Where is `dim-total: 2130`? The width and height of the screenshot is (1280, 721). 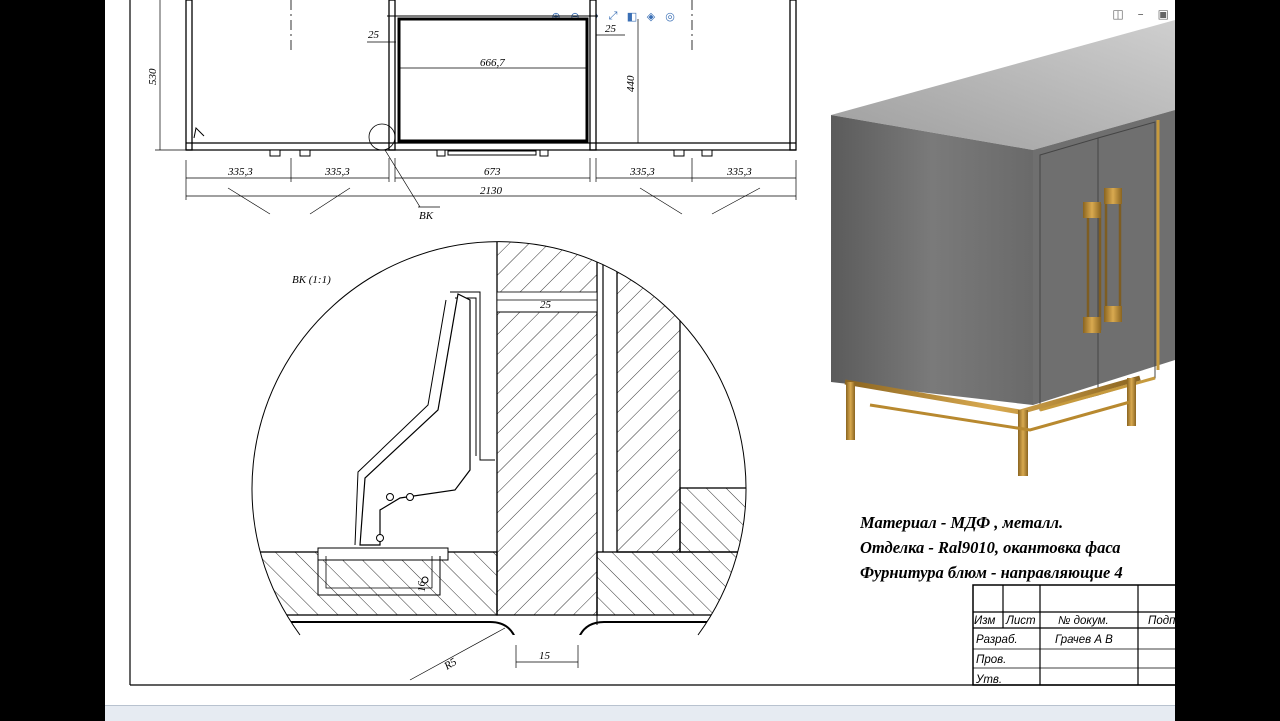
dim-total: 2130 is located at coordinates (491, 191).